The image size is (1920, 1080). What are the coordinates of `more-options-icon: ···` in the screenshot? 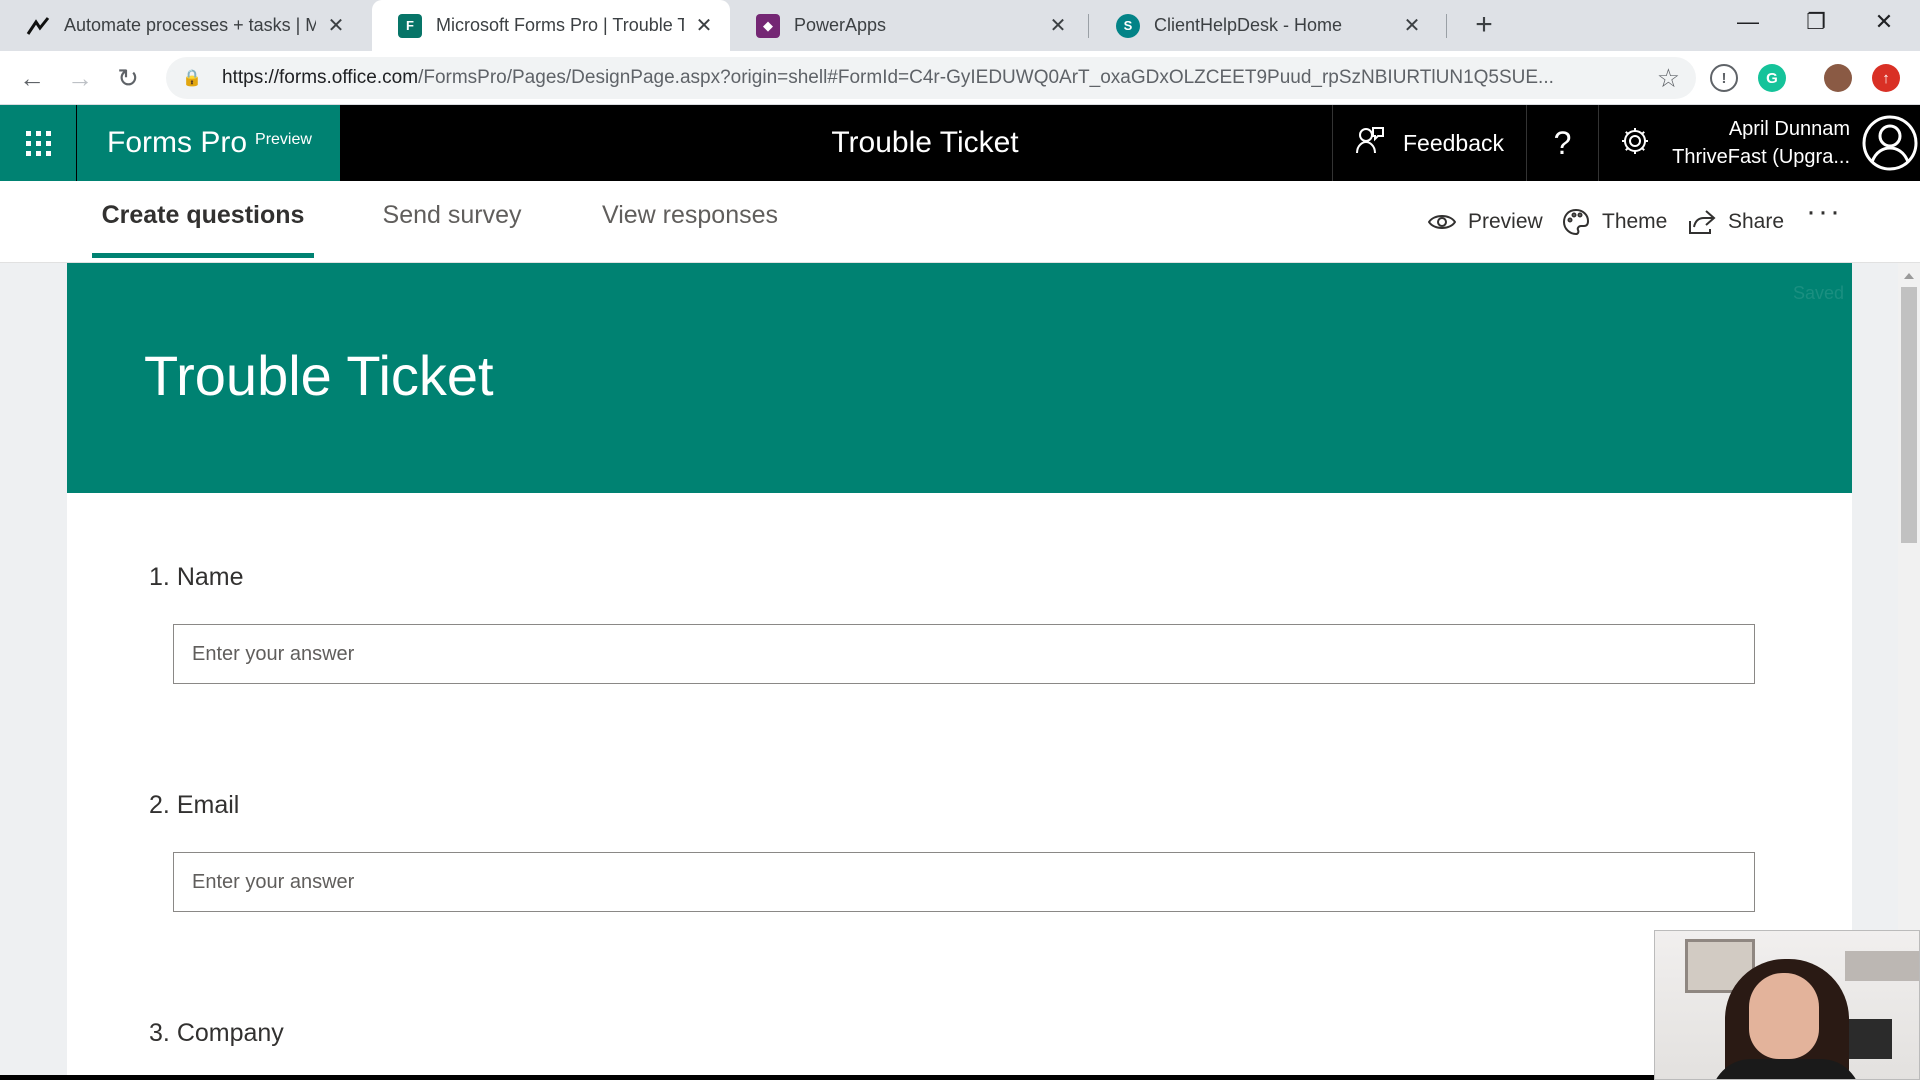 It's located at (1824, 212).